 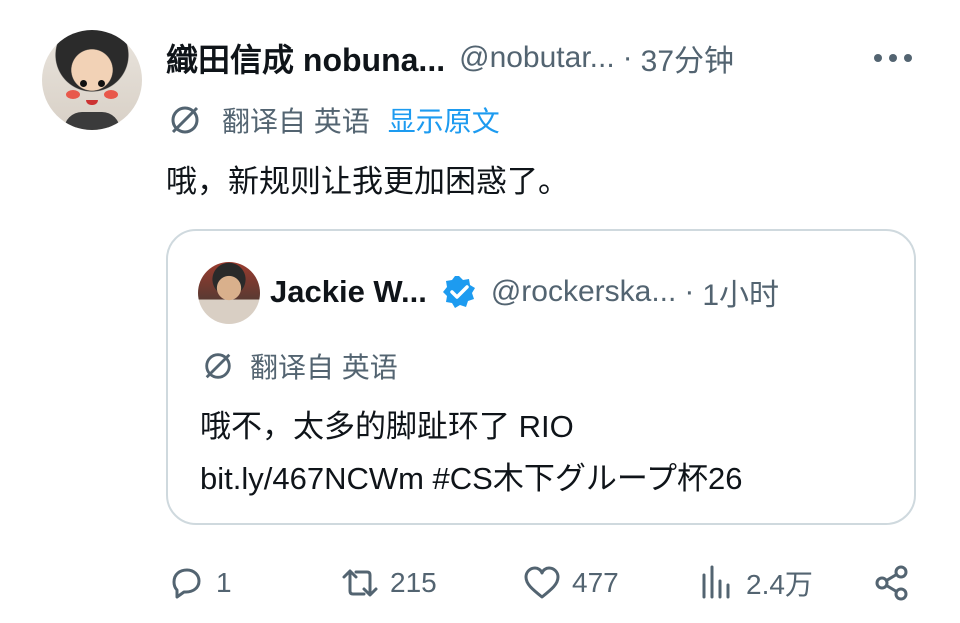 I want to click on author-avatar, so click(x=92, y=80).